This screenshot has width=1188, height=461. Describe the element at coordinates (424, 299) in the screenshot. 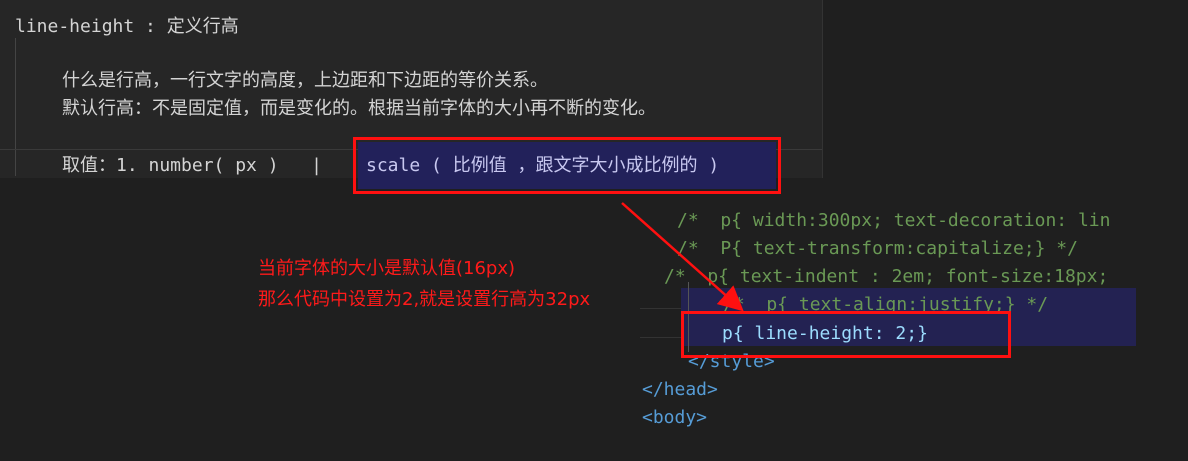

I see `annotation-line: 那么代码中设置为2,就是设置行高为32px` at that location.